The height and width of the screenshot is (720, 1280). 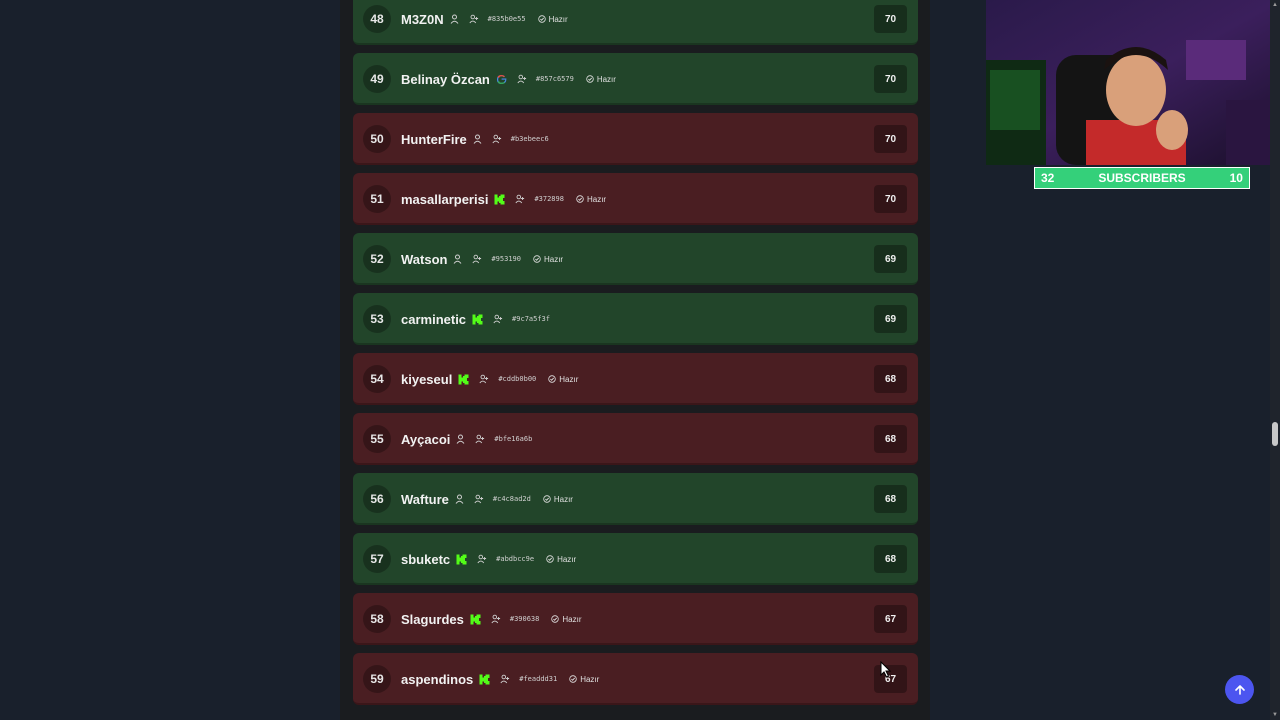 I want to click on player-hash: #c4c8ad2d, so click(x=511, y=499).